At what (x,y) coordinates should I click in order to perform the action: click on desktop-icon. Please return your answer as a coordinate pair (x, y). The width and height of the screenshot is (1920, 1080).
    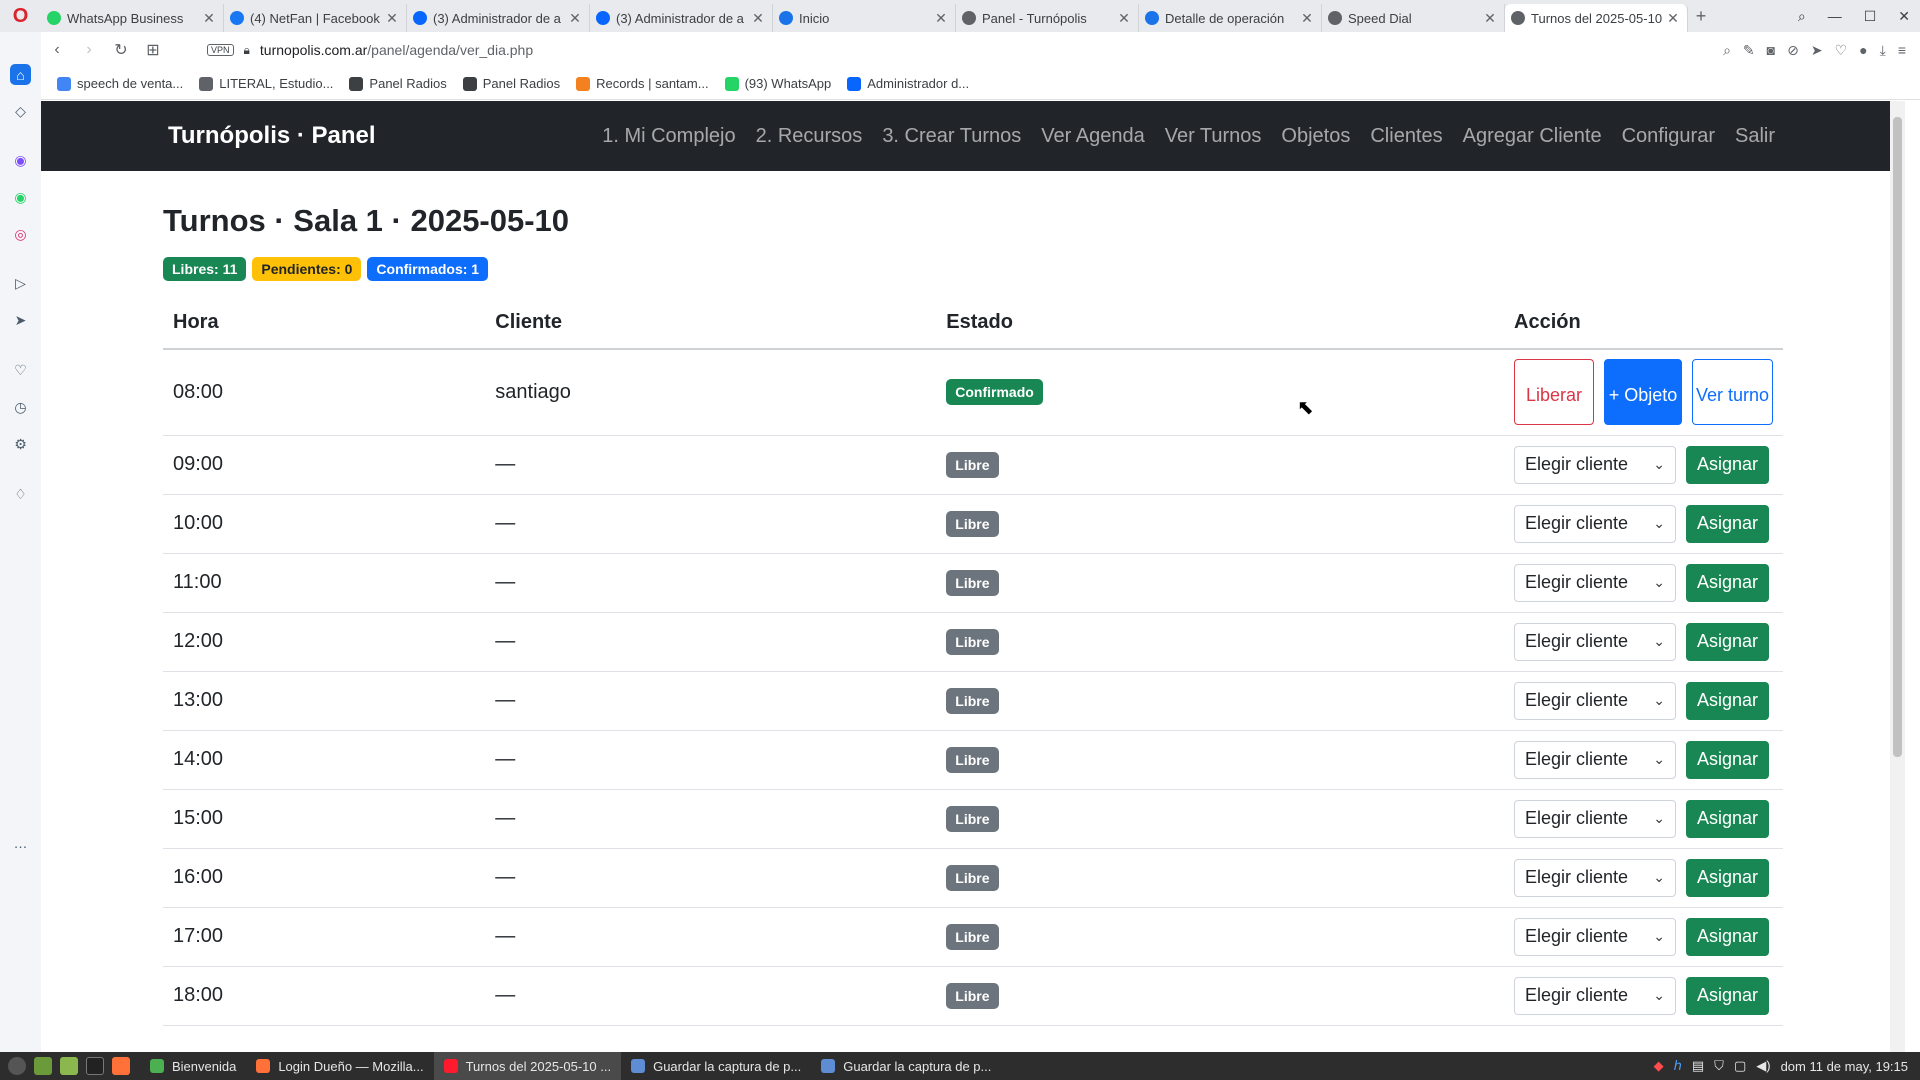
    Looking at the image, I should click on (43, 1066).